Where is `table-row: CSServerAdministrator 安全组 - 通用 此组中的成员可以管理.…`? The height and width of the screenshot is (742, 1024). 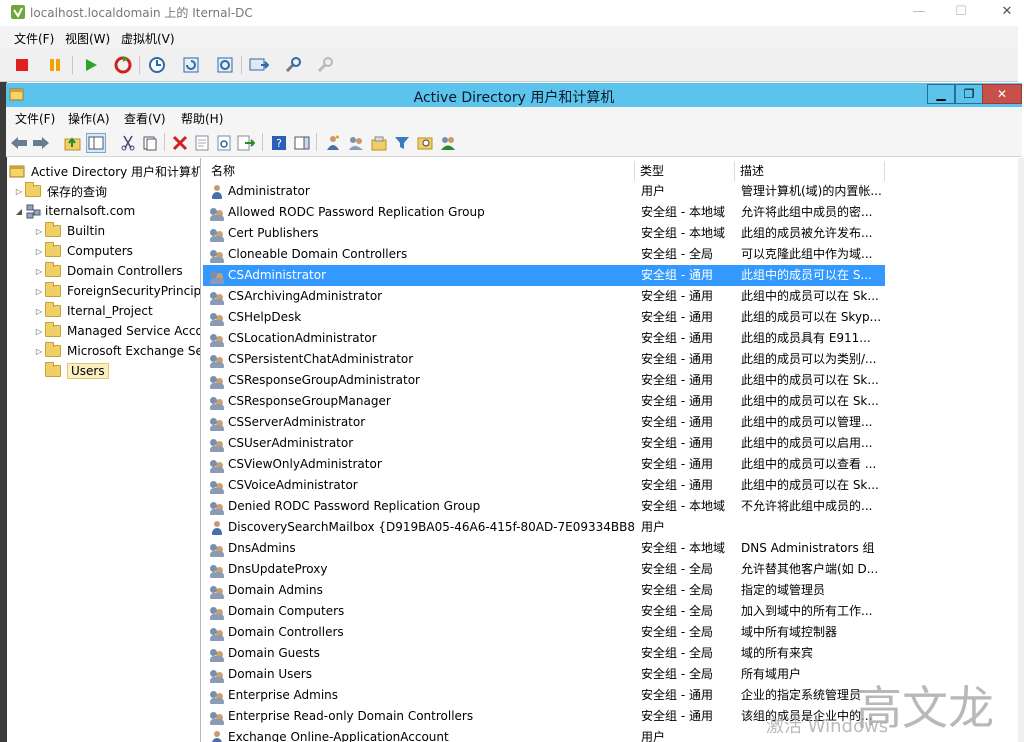
table-row: CSServerAdministrator 安全组 - 通用 此组中的成员可以管理.… is located at coordinates (544, 422).